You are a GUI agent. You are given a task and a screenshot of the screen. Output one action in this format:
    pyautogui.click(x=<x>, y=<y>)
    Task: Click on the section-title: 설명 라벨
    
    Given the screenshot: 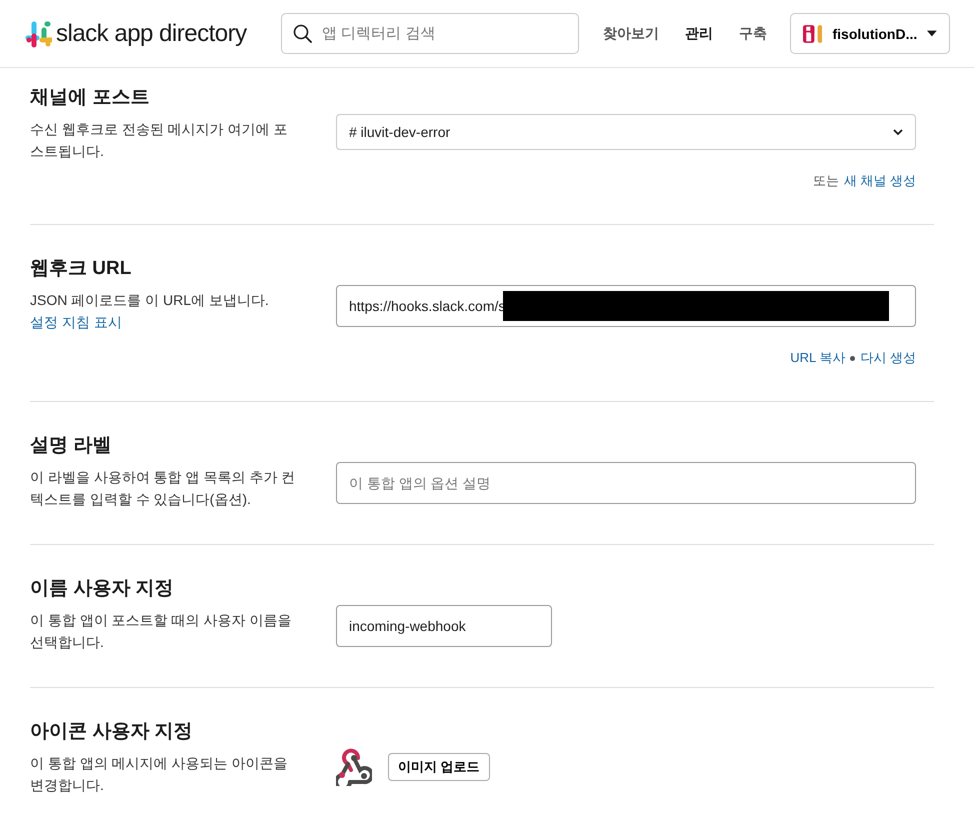 What is the action you would take?
    pyautogui.click(x=71, y=446)
    